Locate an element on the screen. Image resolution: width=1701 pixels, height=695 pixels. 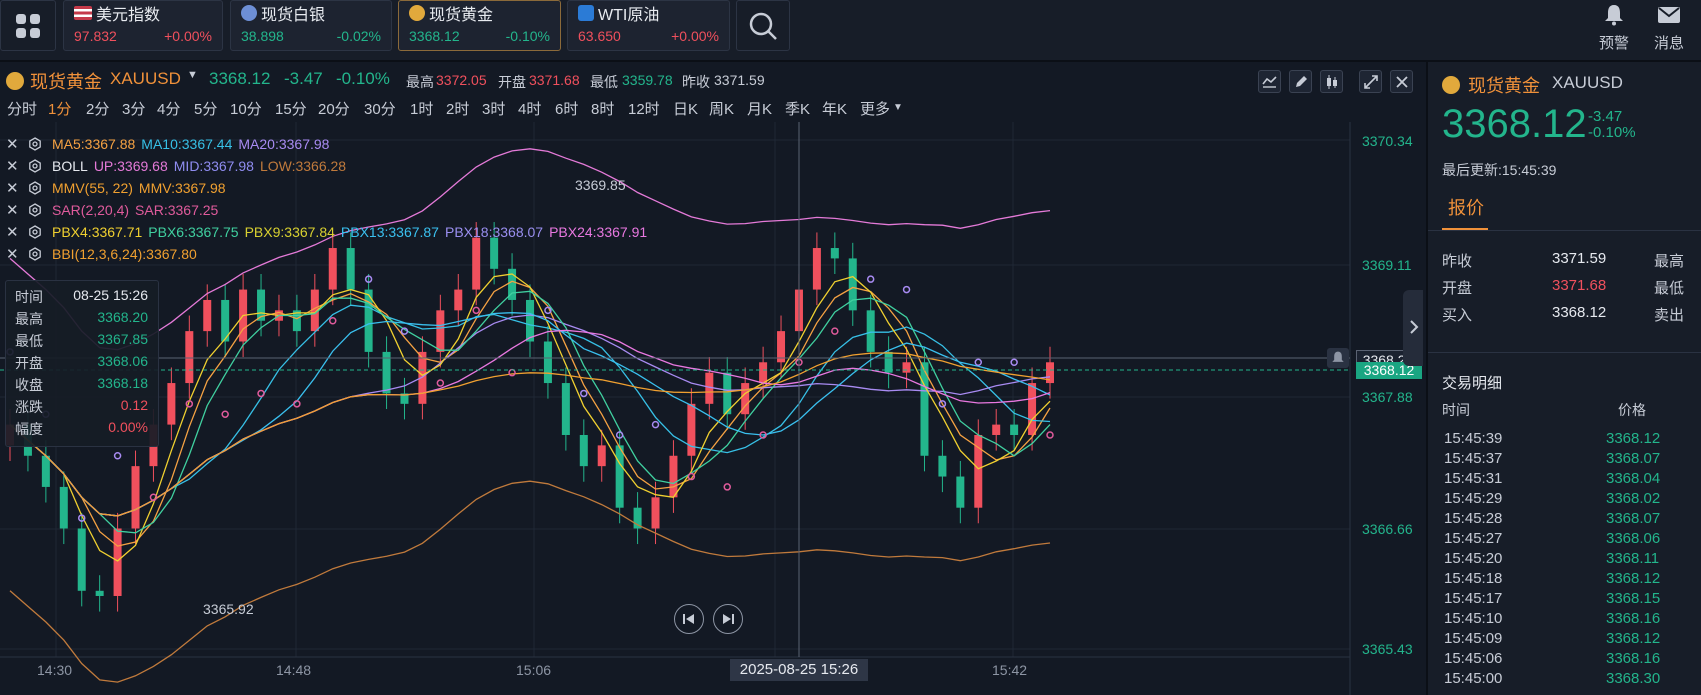
period-4: 4分 is located at coordinates (168, 108).